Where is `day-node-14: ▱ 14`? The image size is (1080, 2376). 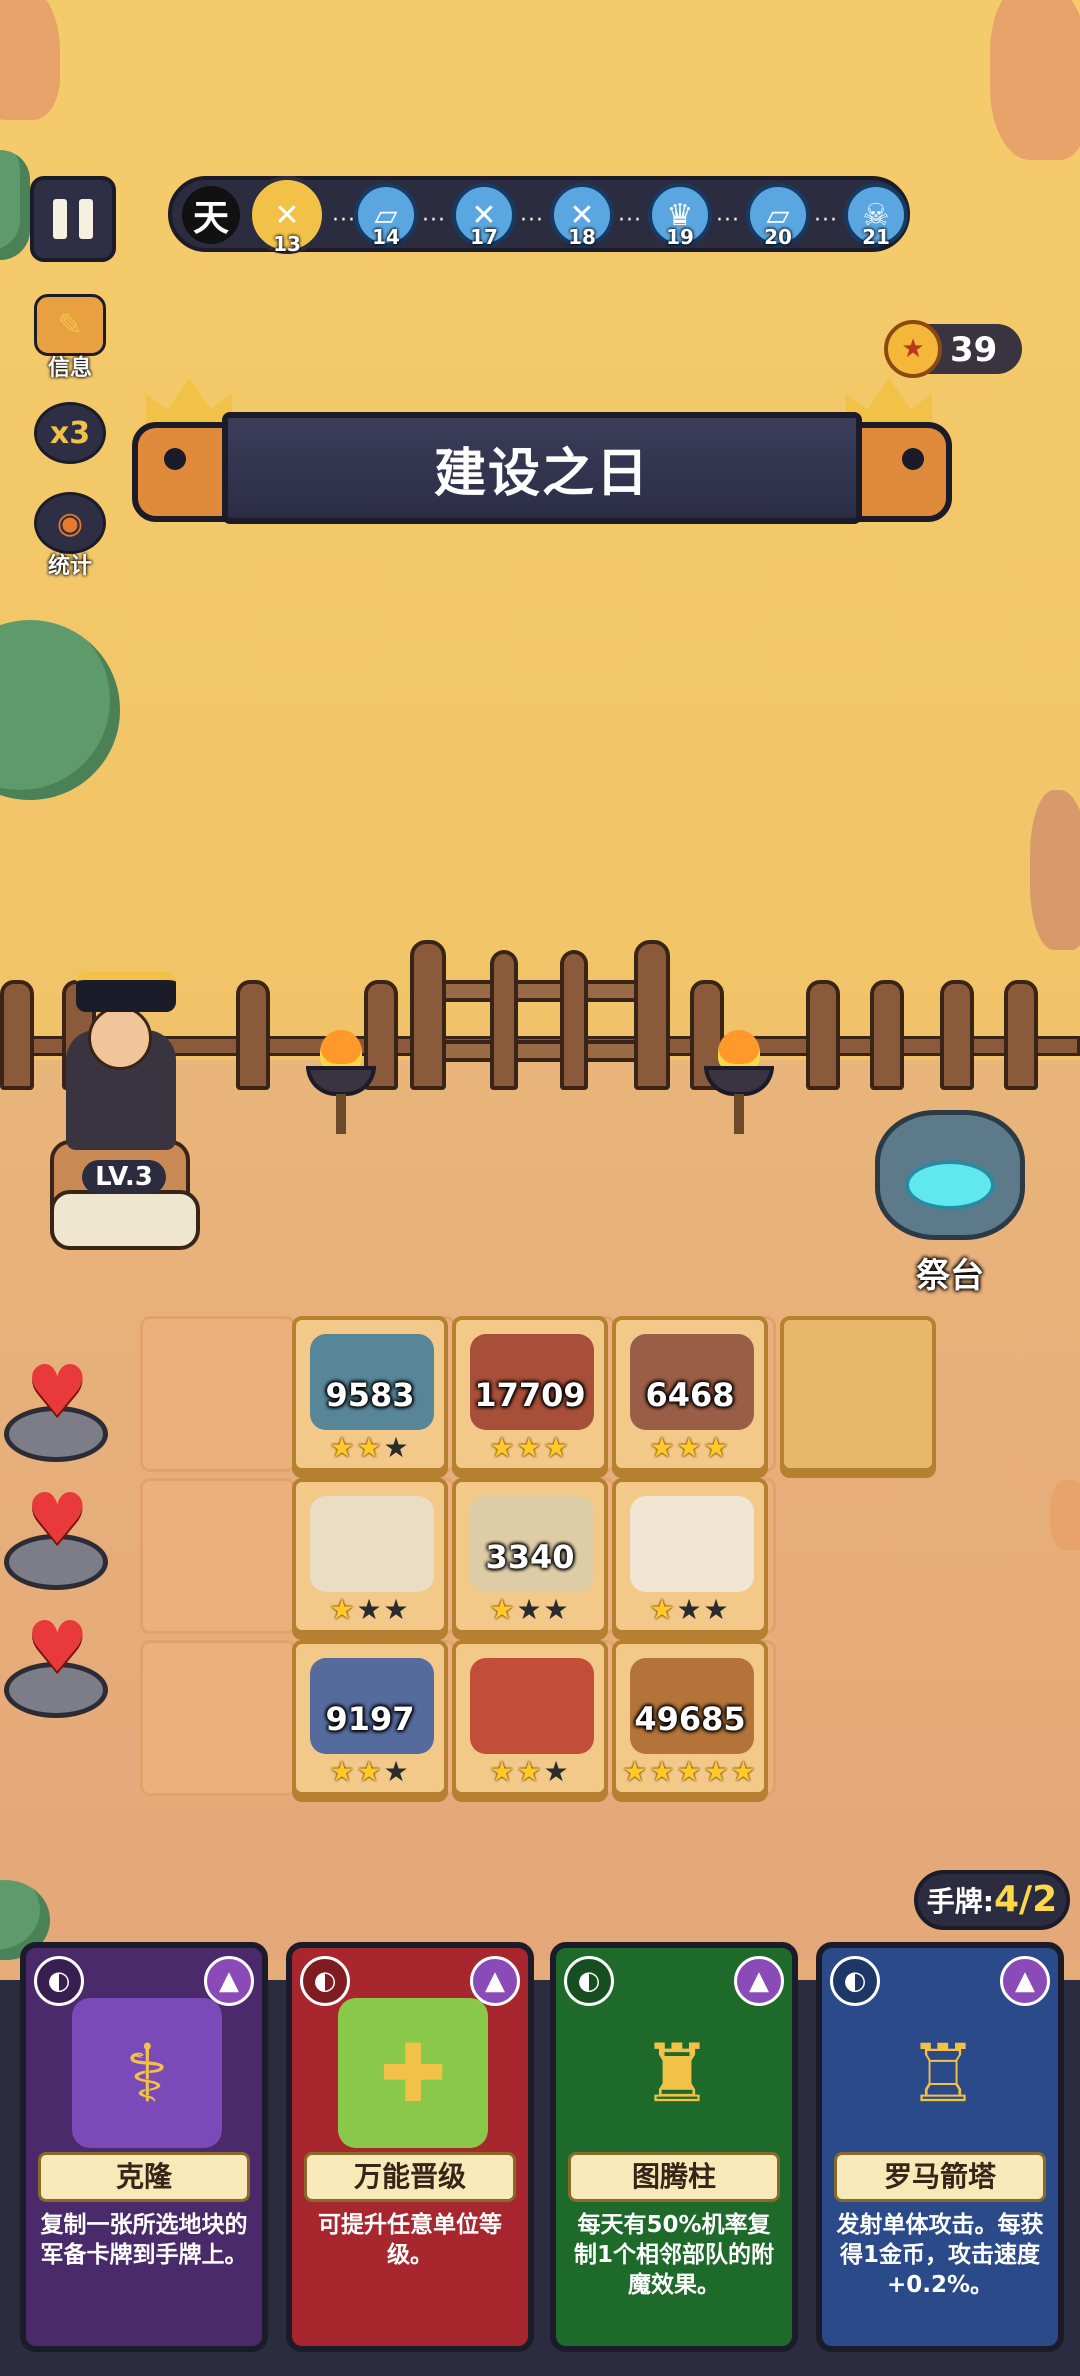 day-node-14: ▱ 14 is located at coordinates (386, 216).